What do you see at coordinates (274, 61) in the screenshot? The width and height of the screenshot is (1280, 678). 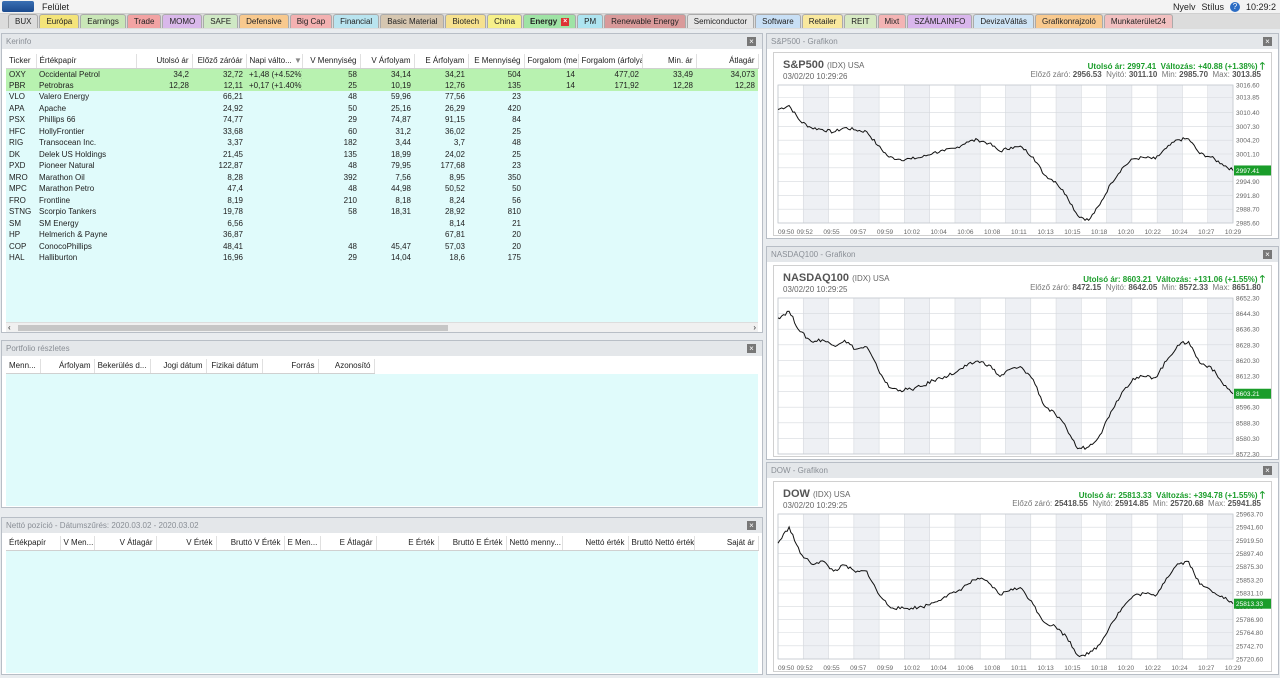 I see `column-header: Napi válto... ▼` at bounding box center [274, 61].